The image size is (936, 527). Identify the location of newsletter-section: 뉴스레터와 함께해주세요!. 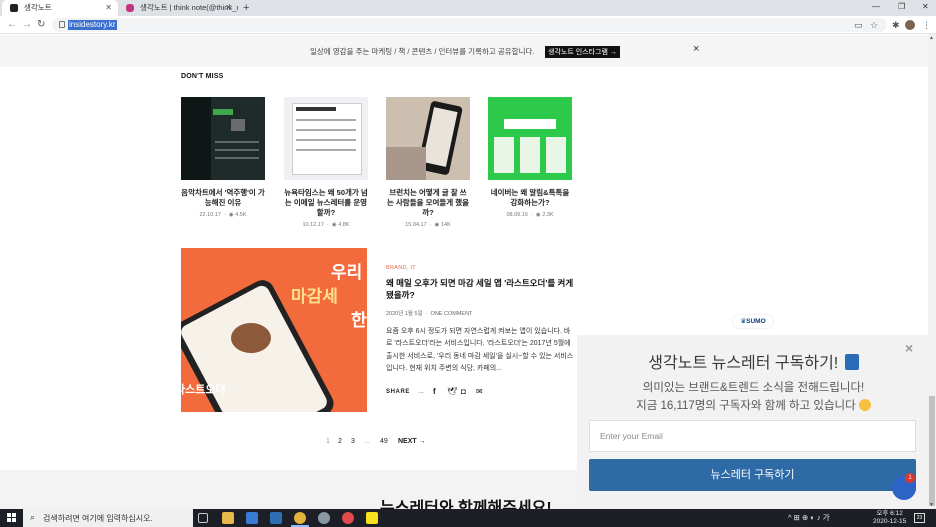
(290, 493).